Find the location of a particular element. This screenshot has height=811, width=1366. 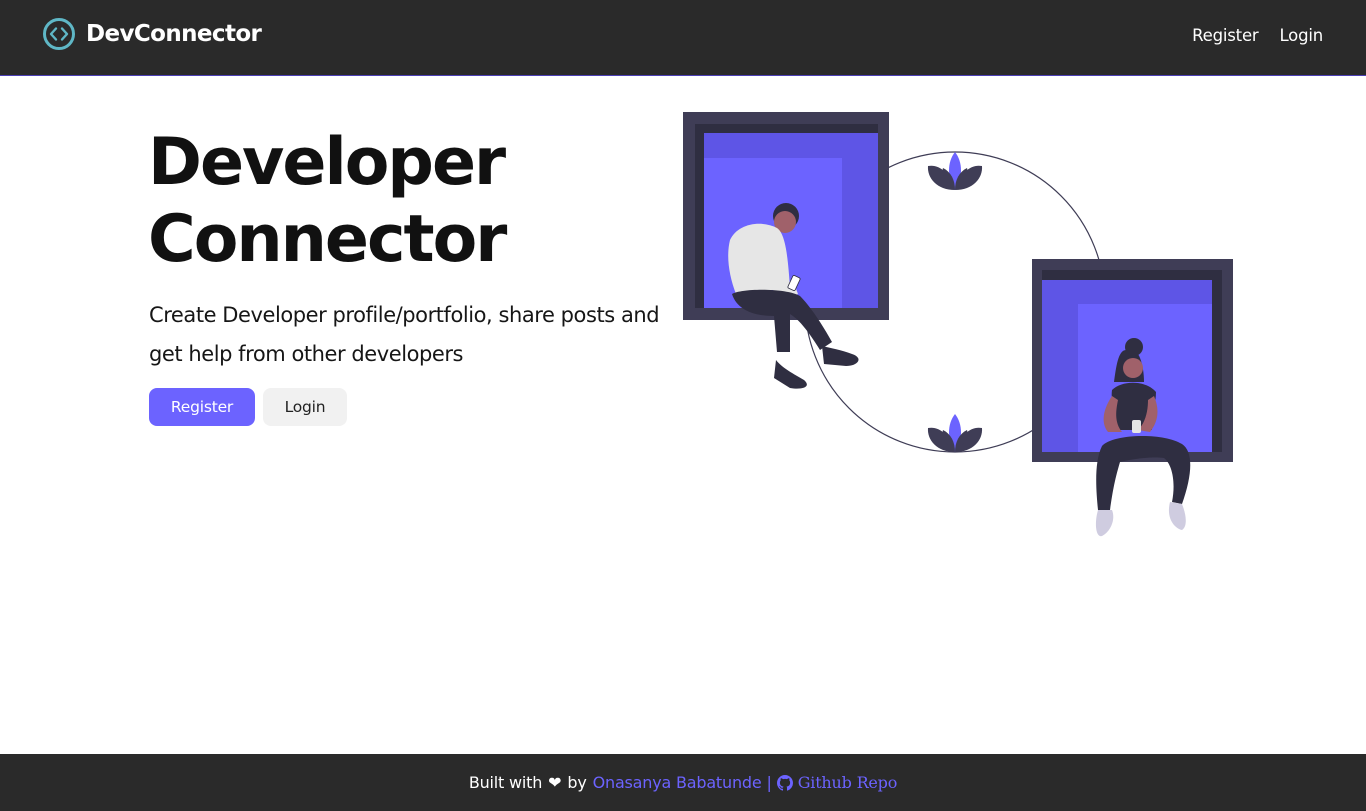

github-icon is located at coordinates (784, 782).